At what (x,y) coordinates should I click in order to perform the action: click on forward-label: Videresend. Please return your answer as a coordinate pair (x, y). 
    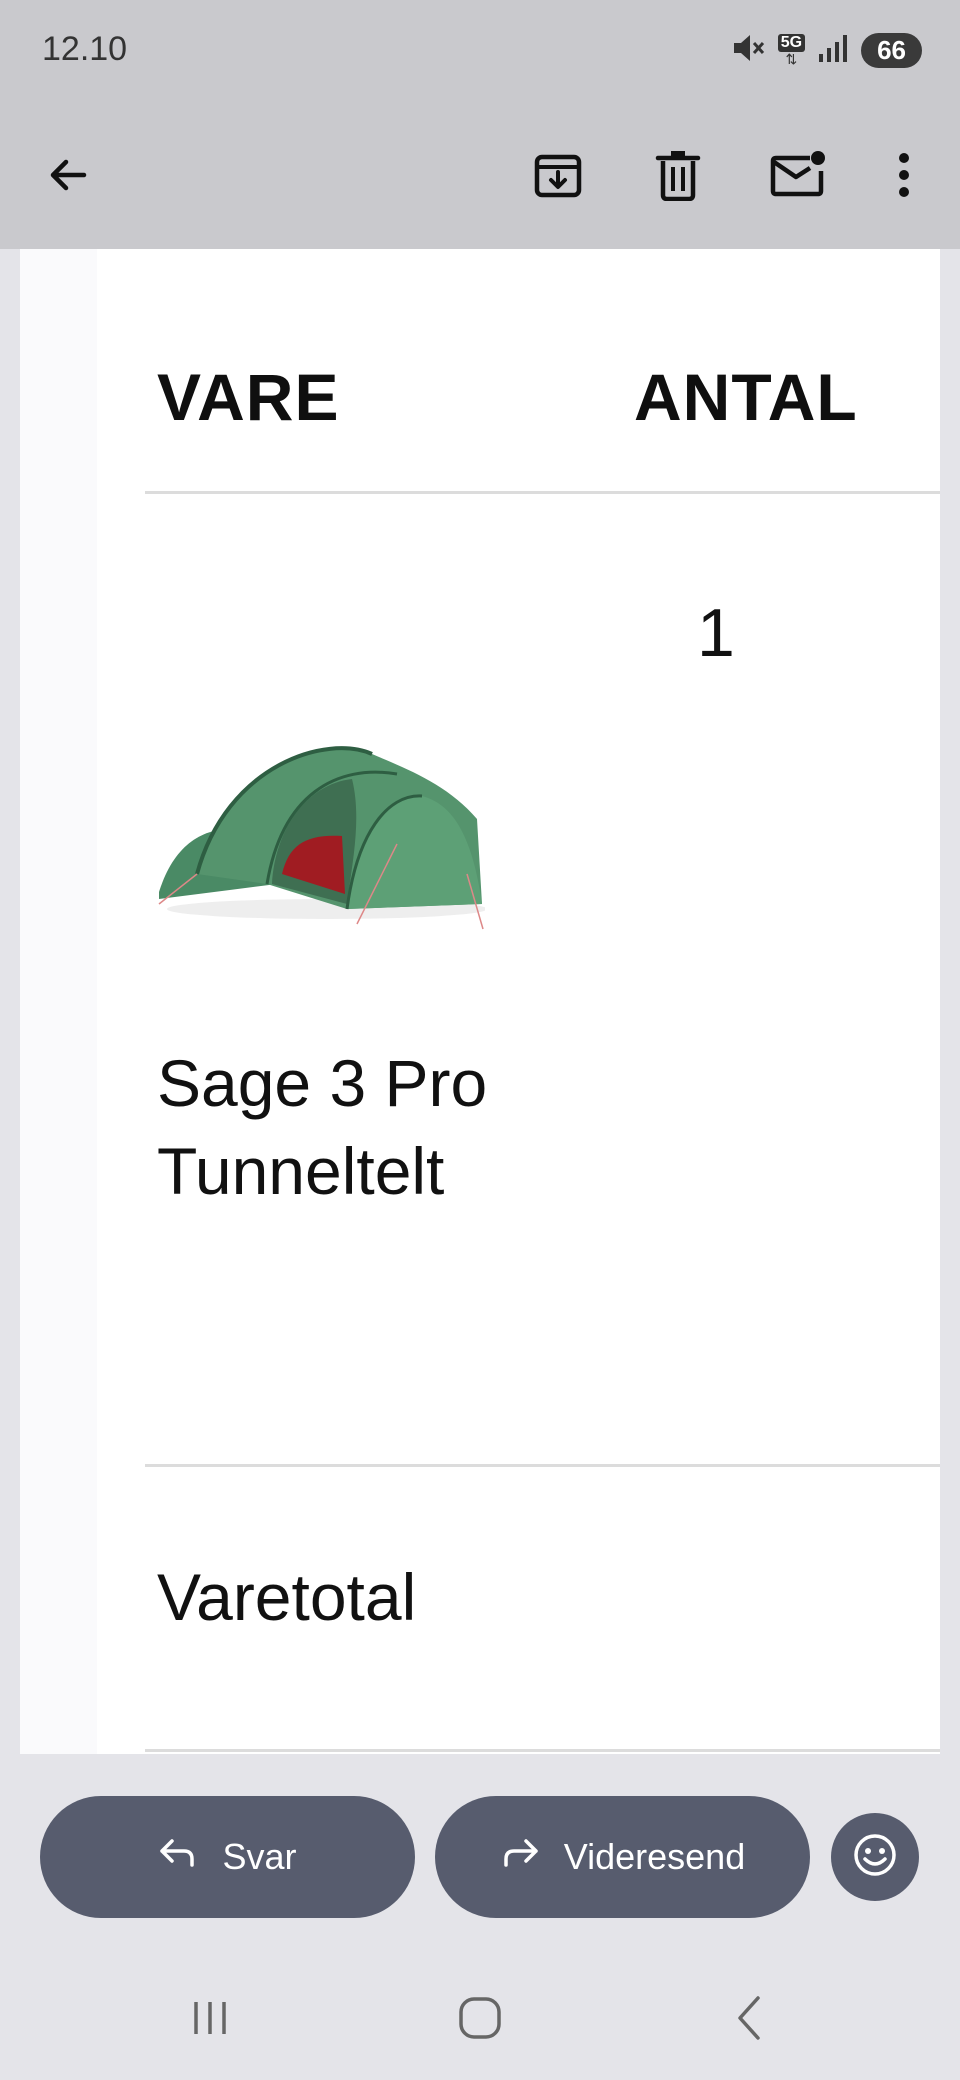
    Looking at the image, I should click on (654, 1856).